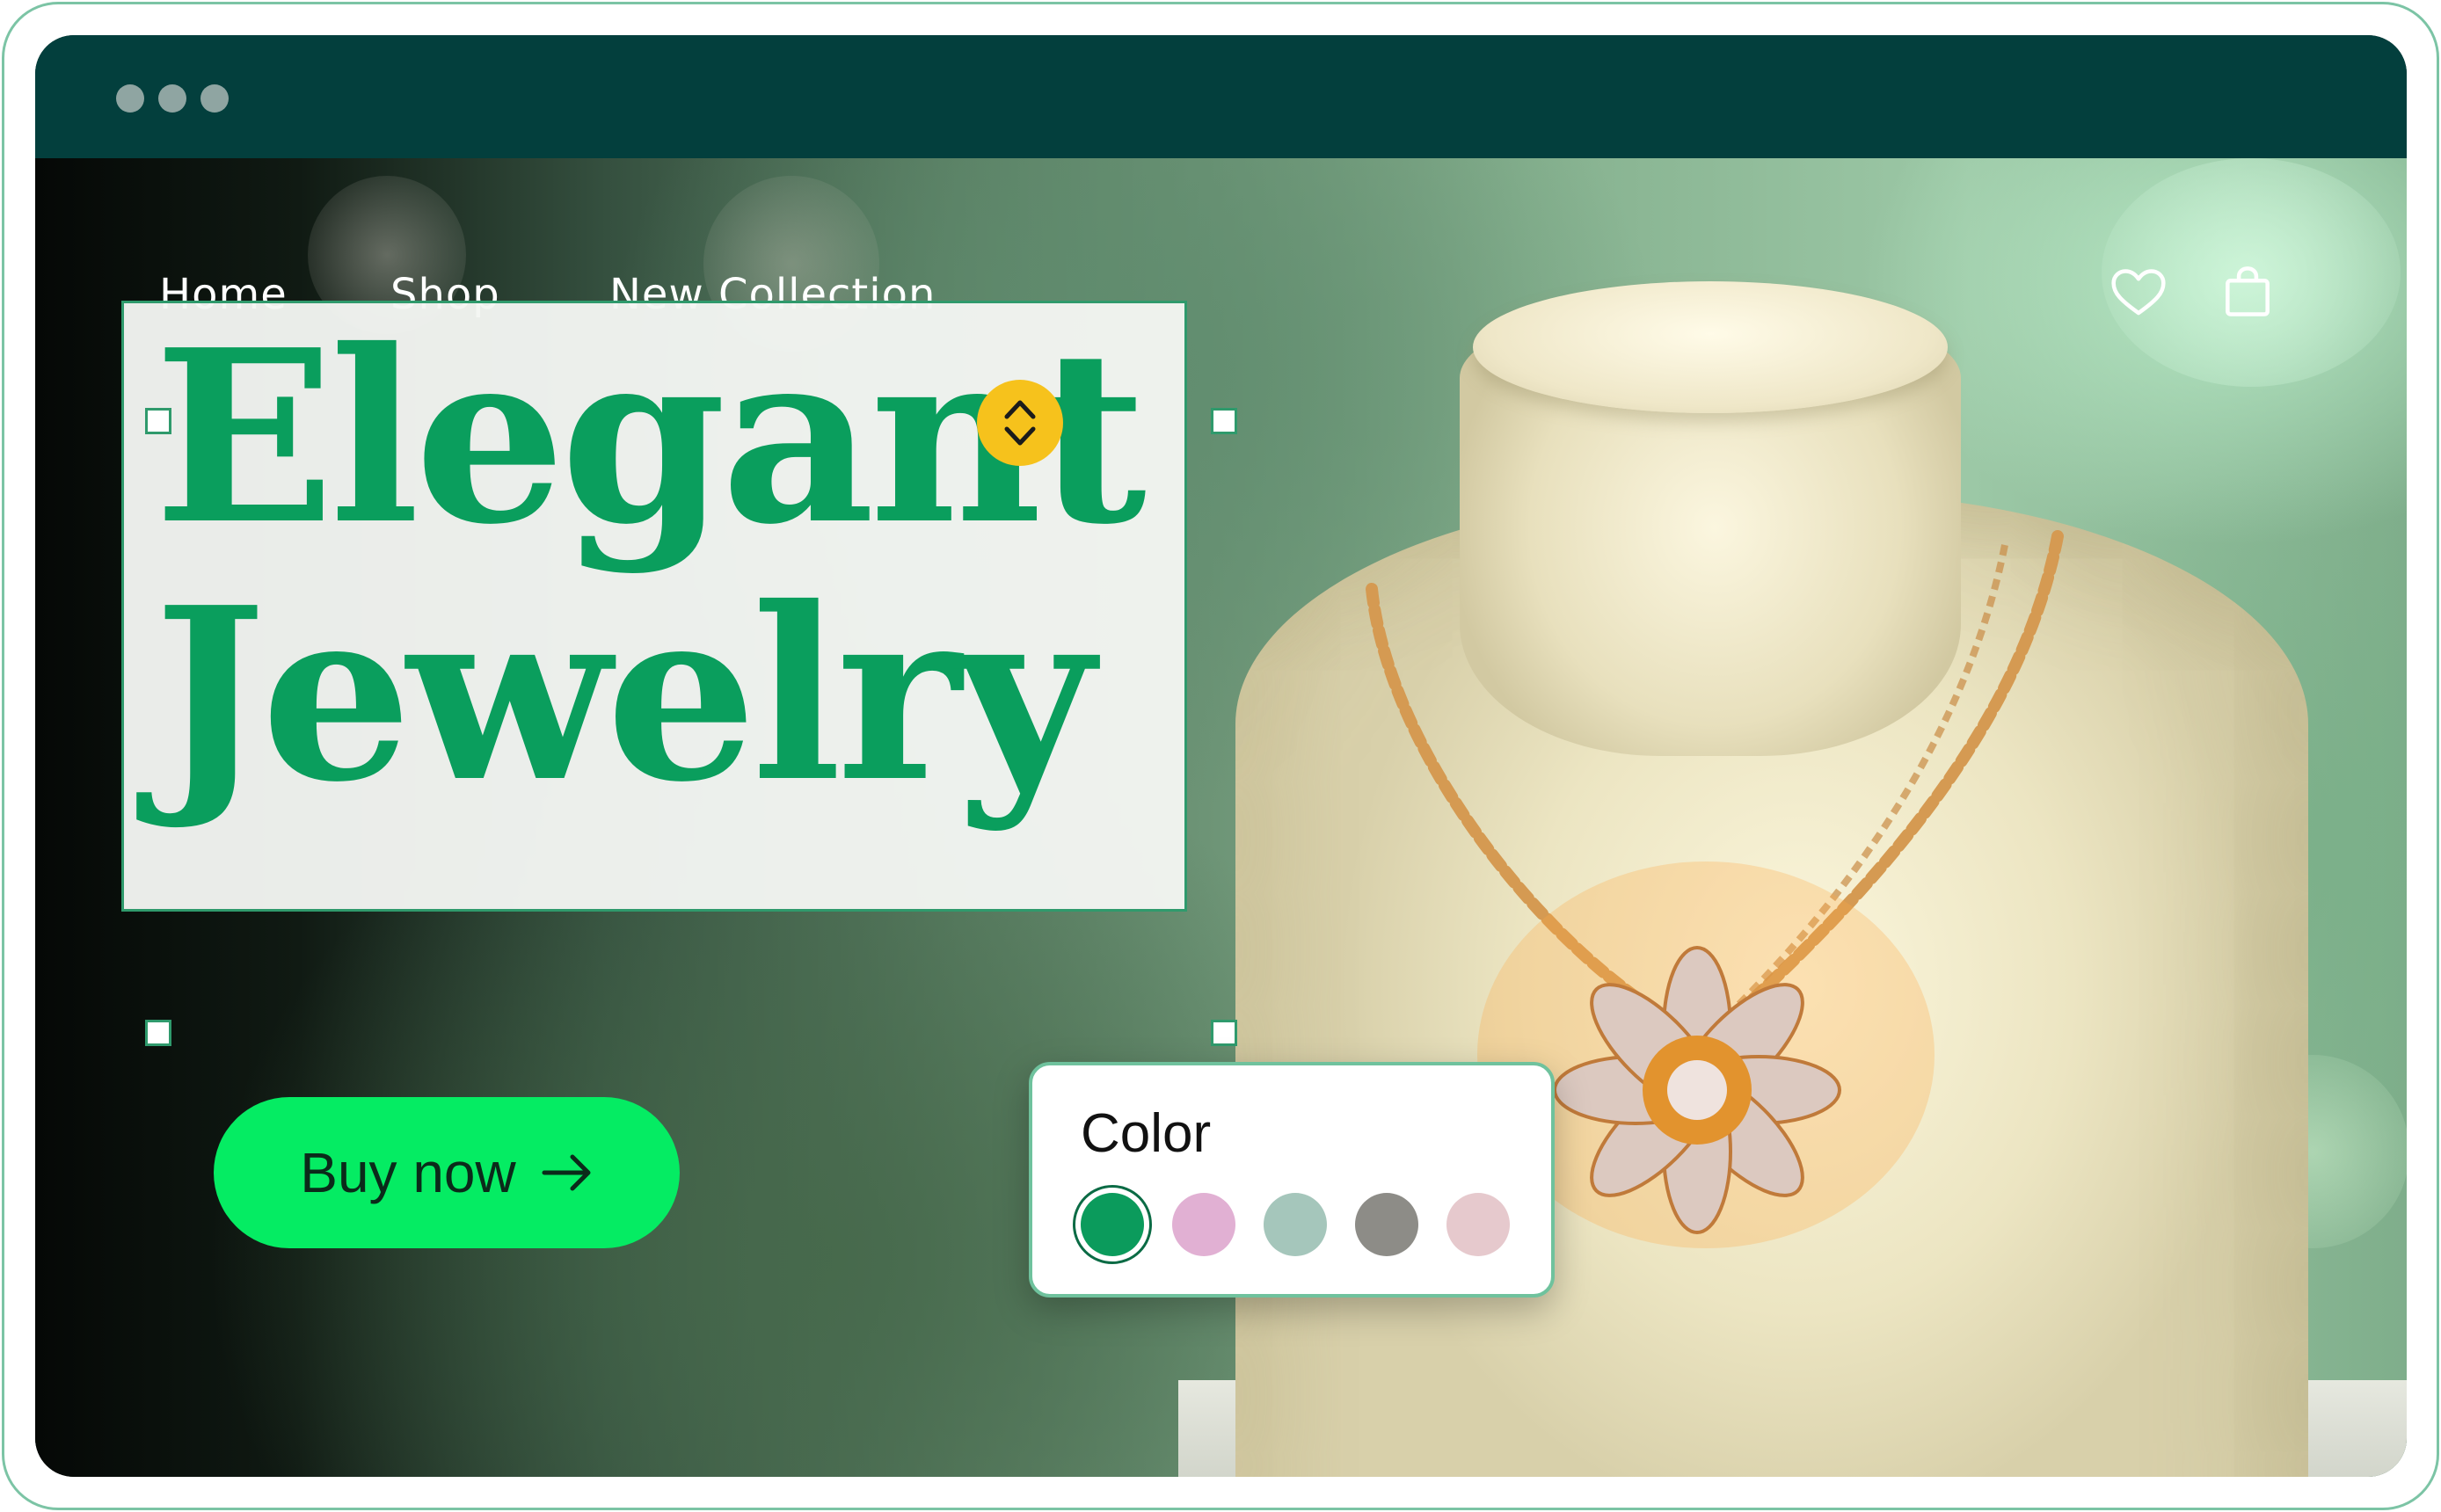 The width and height of the screenshot is (2441, 1512). What do you see at coordinates (408, 1172) in the screenshot?
I see `buy-now-label: Buy now` at bounding box center [408, 1172].